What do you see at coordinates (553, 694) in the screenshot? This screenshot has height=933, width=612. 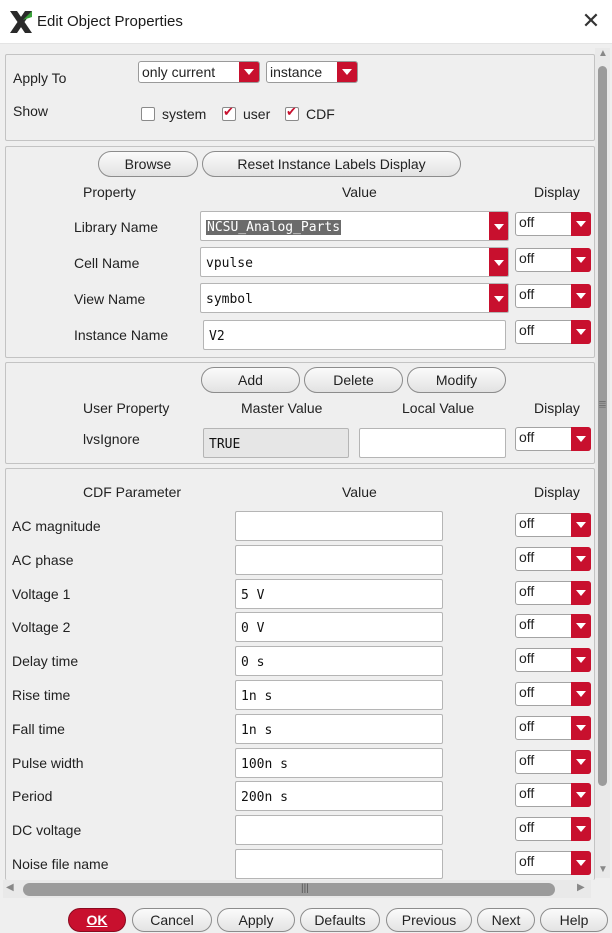 I see `rise-time-display-select: off` at bounding box center [553, 694].